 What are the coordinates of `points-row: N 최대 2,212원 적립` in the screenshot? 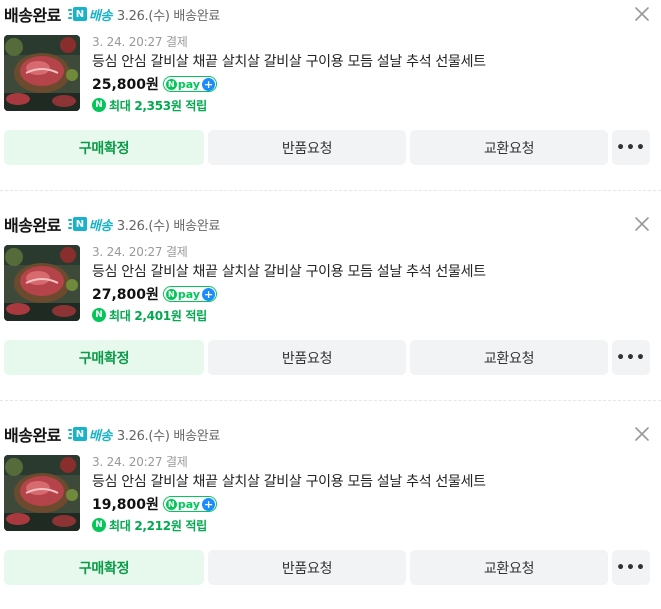 It's located at (149, 525).